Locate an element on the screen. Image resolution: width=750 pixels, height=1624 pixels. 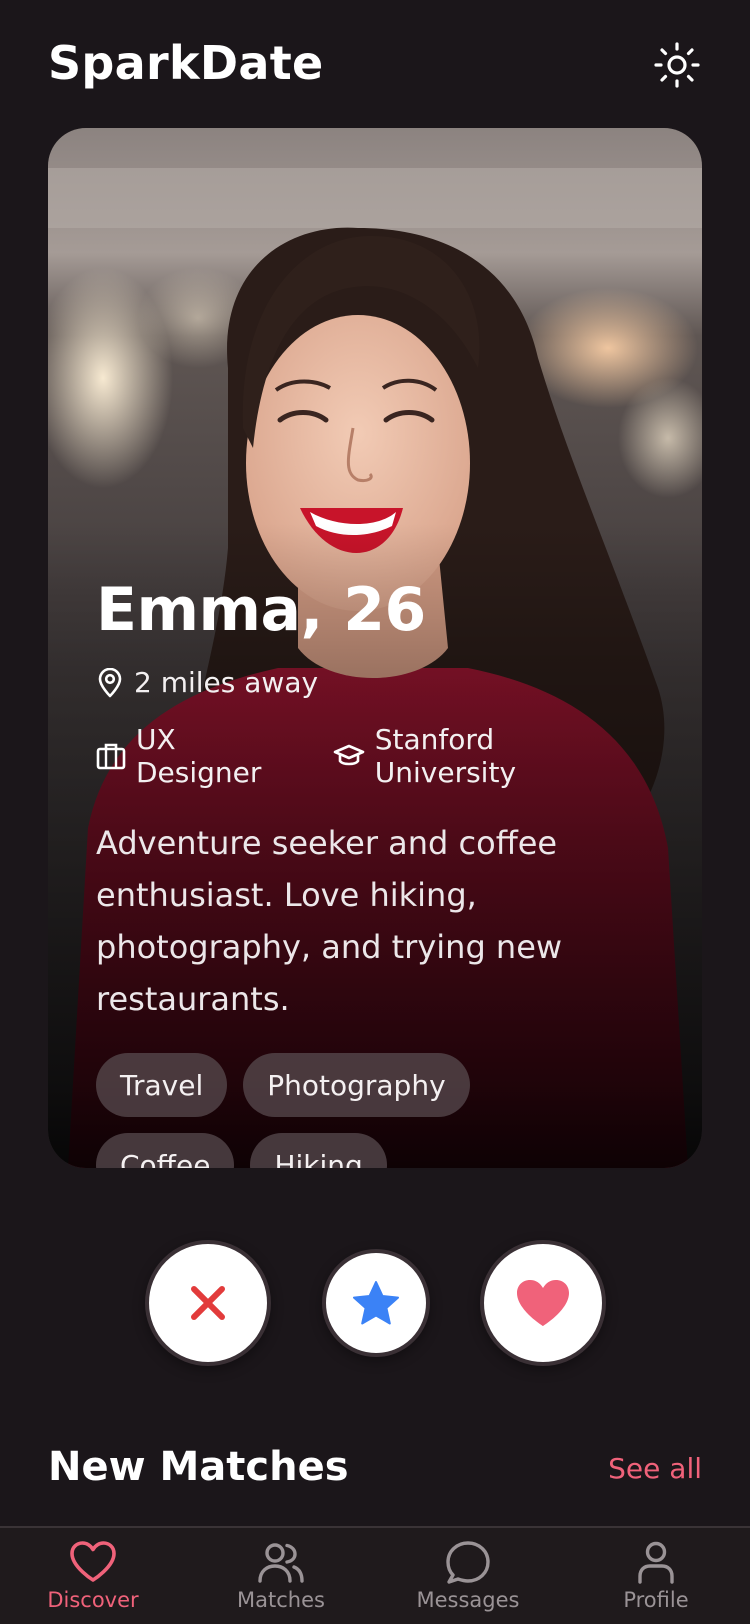
interest-tags: Travel Photography Coffee Hiking is located at coordinates (356, 1110).